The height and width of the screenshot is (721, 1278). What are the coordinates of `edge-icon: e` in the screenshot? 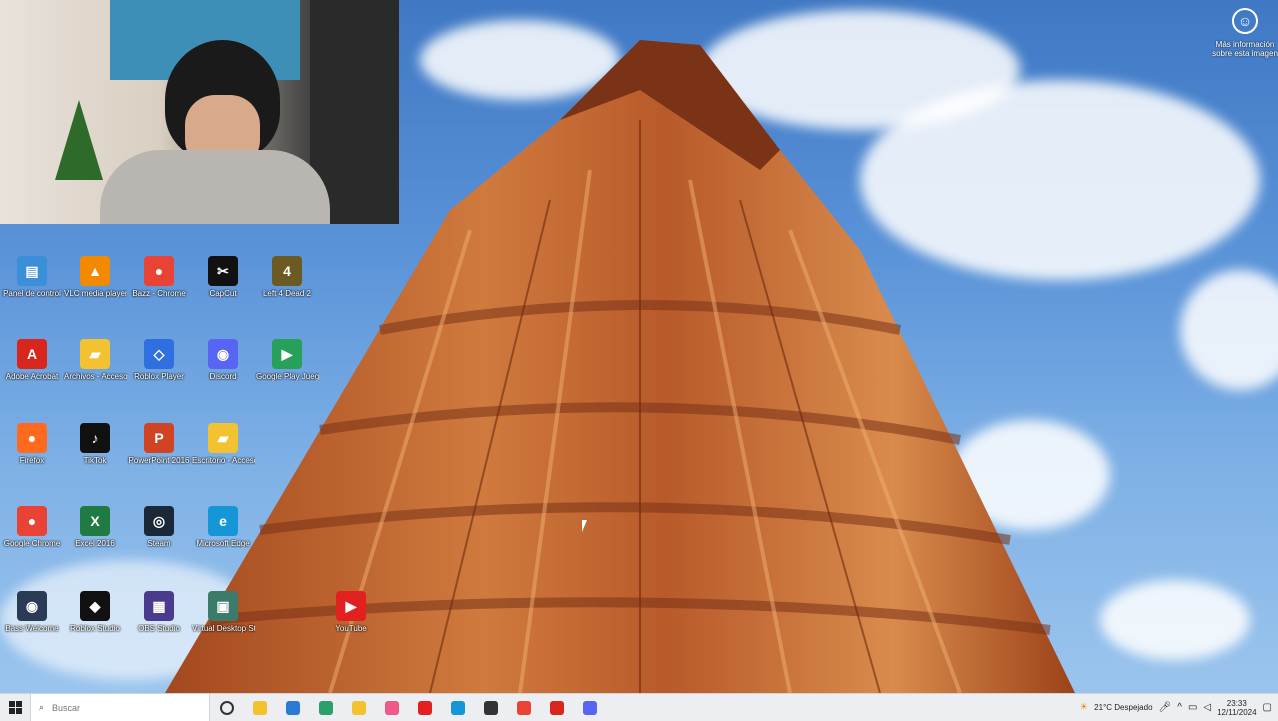 It's located at (223, 521).